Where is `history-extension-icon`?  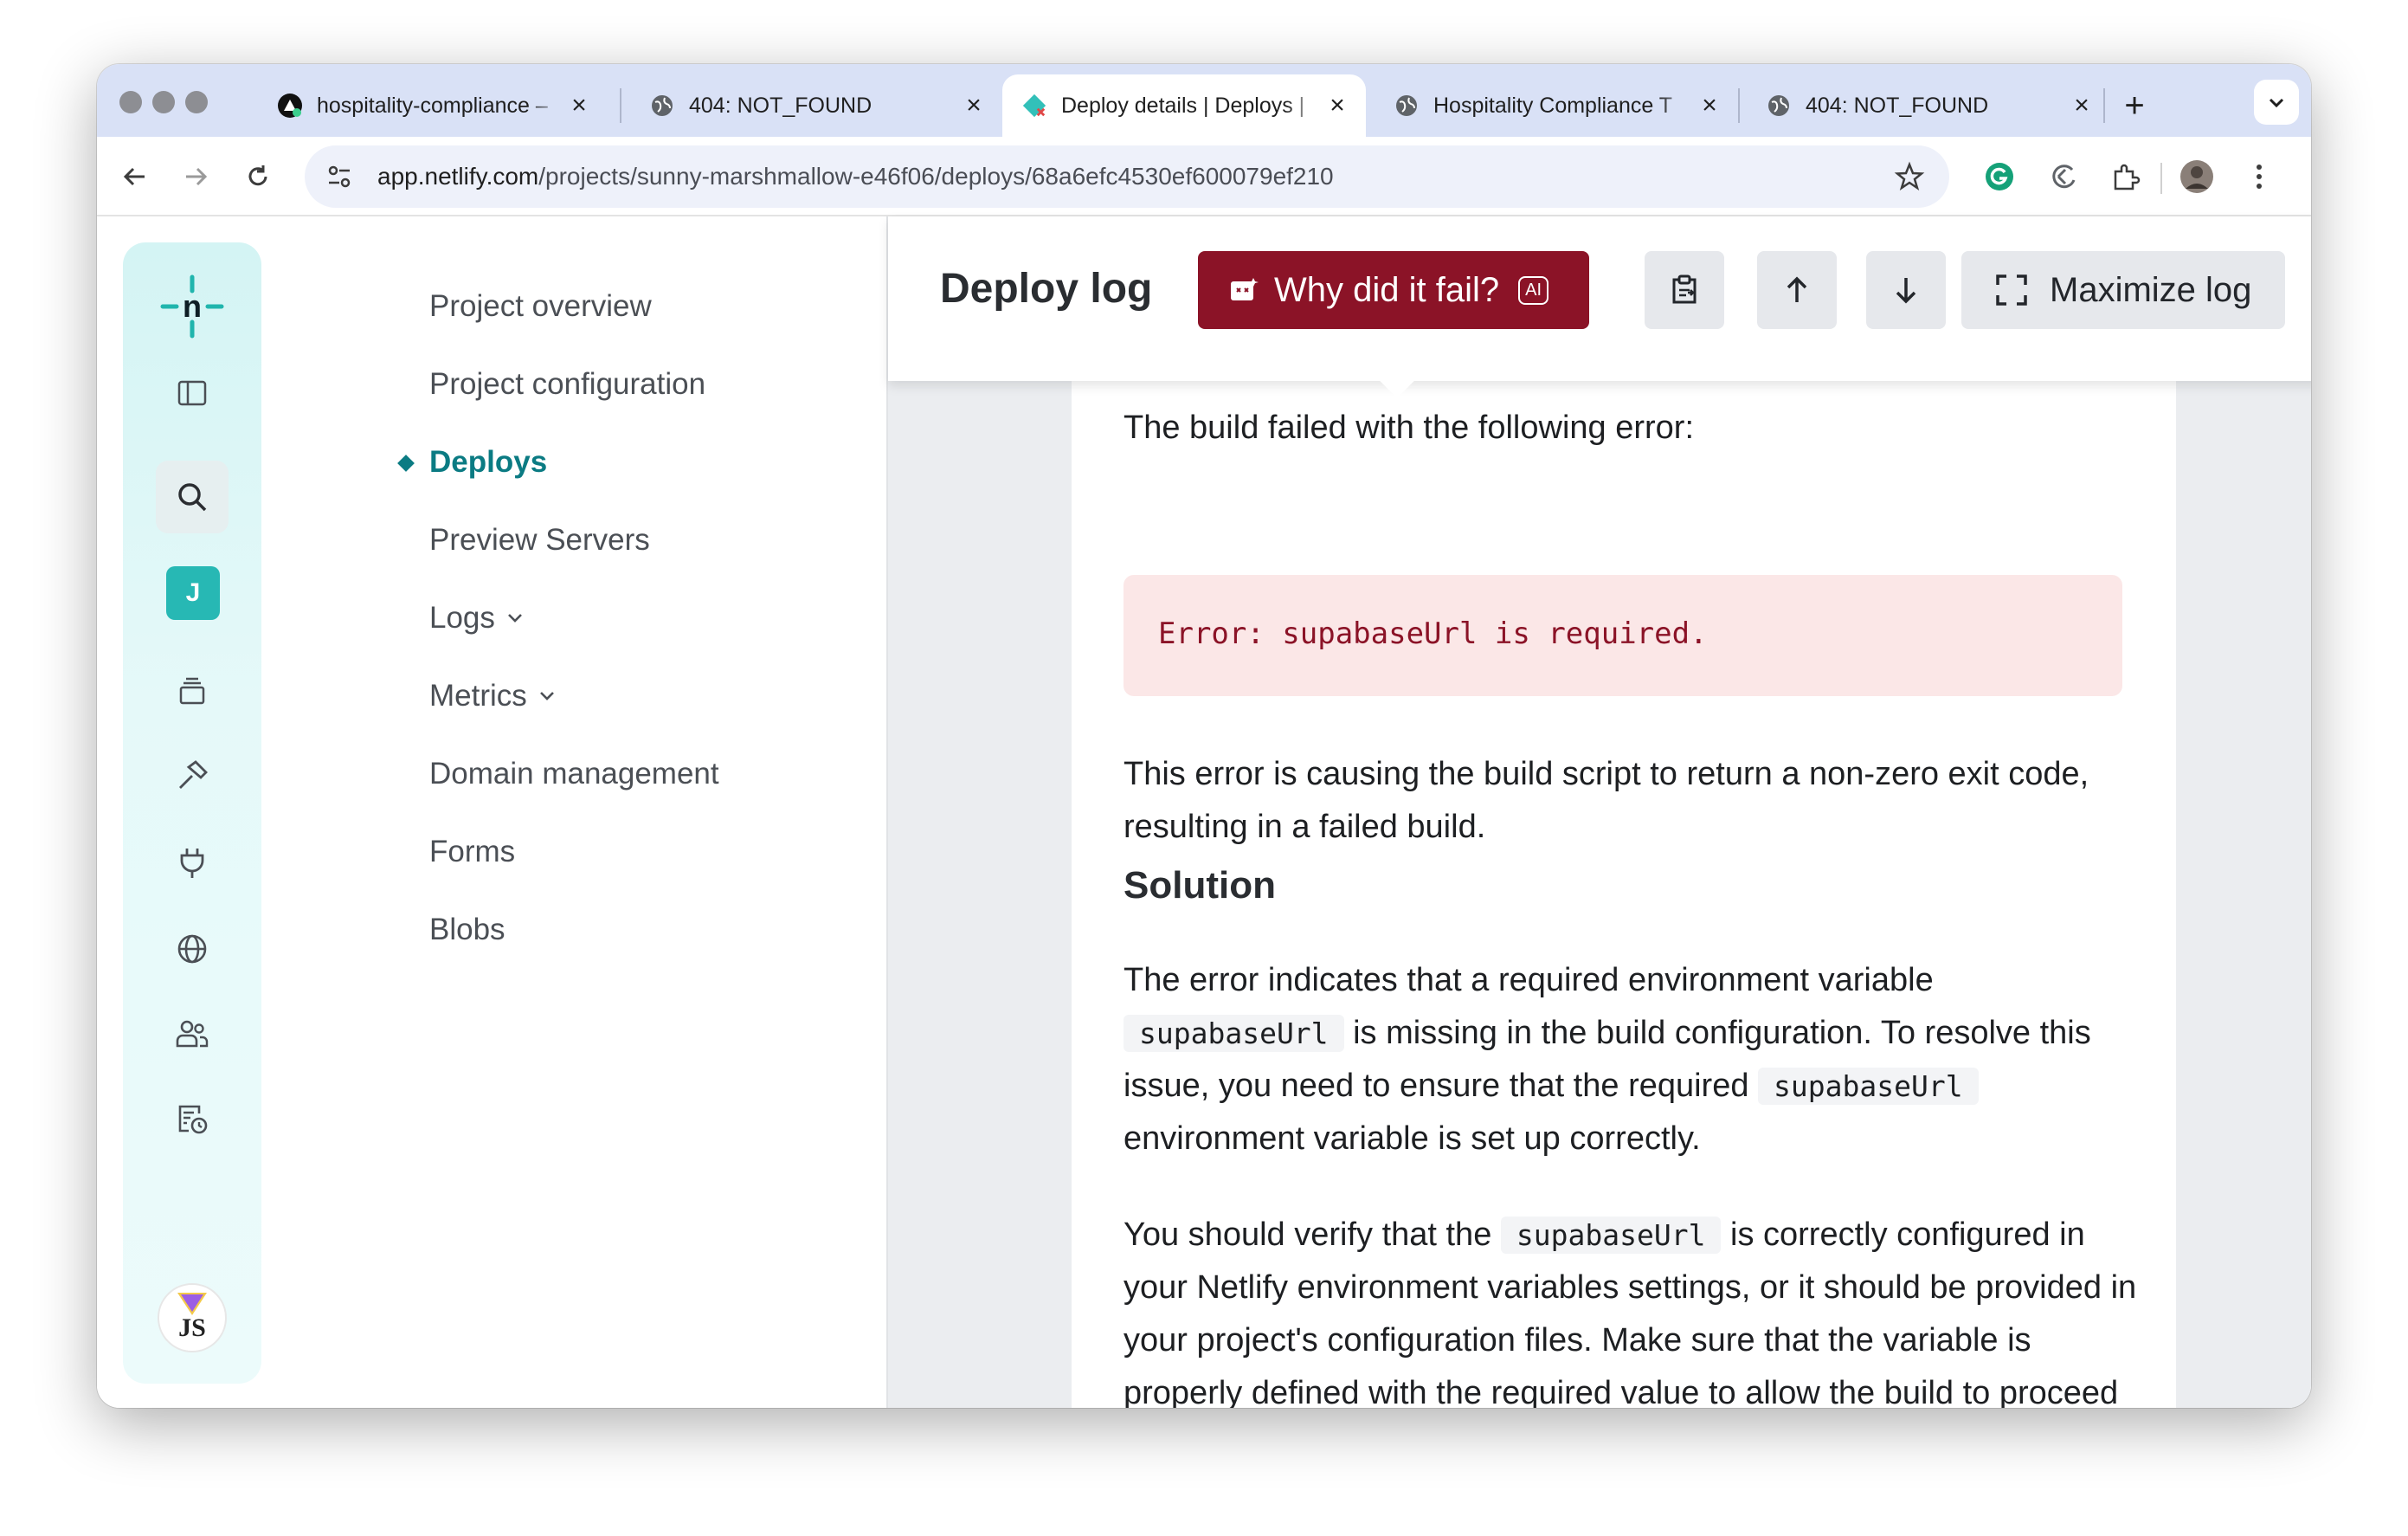
history-extension-icon is located at coordinates (2063, 177).